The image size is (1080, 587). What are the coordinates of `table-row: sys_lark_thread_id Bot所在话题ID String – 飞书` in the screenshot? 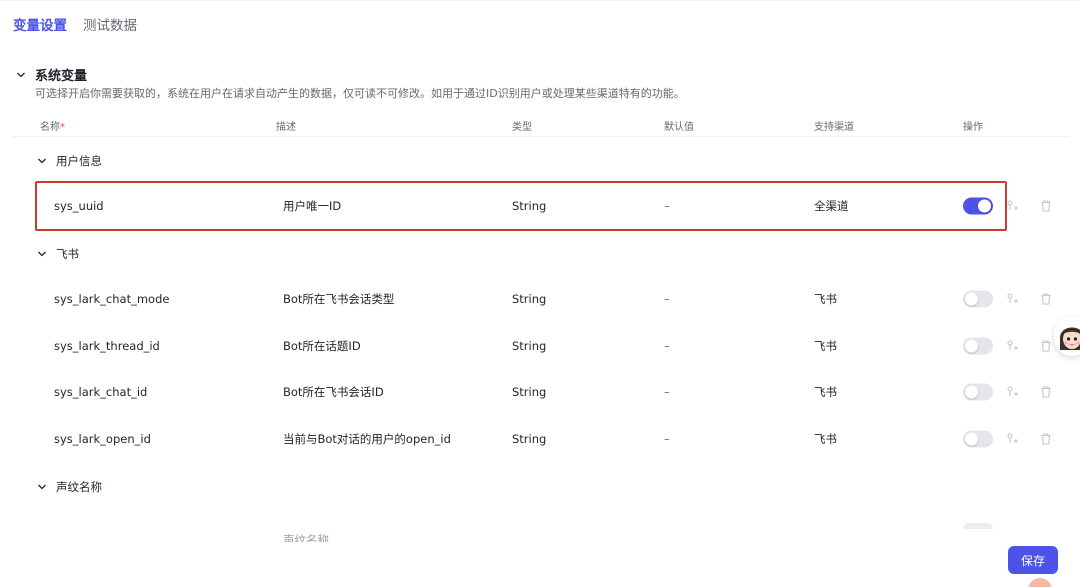 It's located at (541, 346).